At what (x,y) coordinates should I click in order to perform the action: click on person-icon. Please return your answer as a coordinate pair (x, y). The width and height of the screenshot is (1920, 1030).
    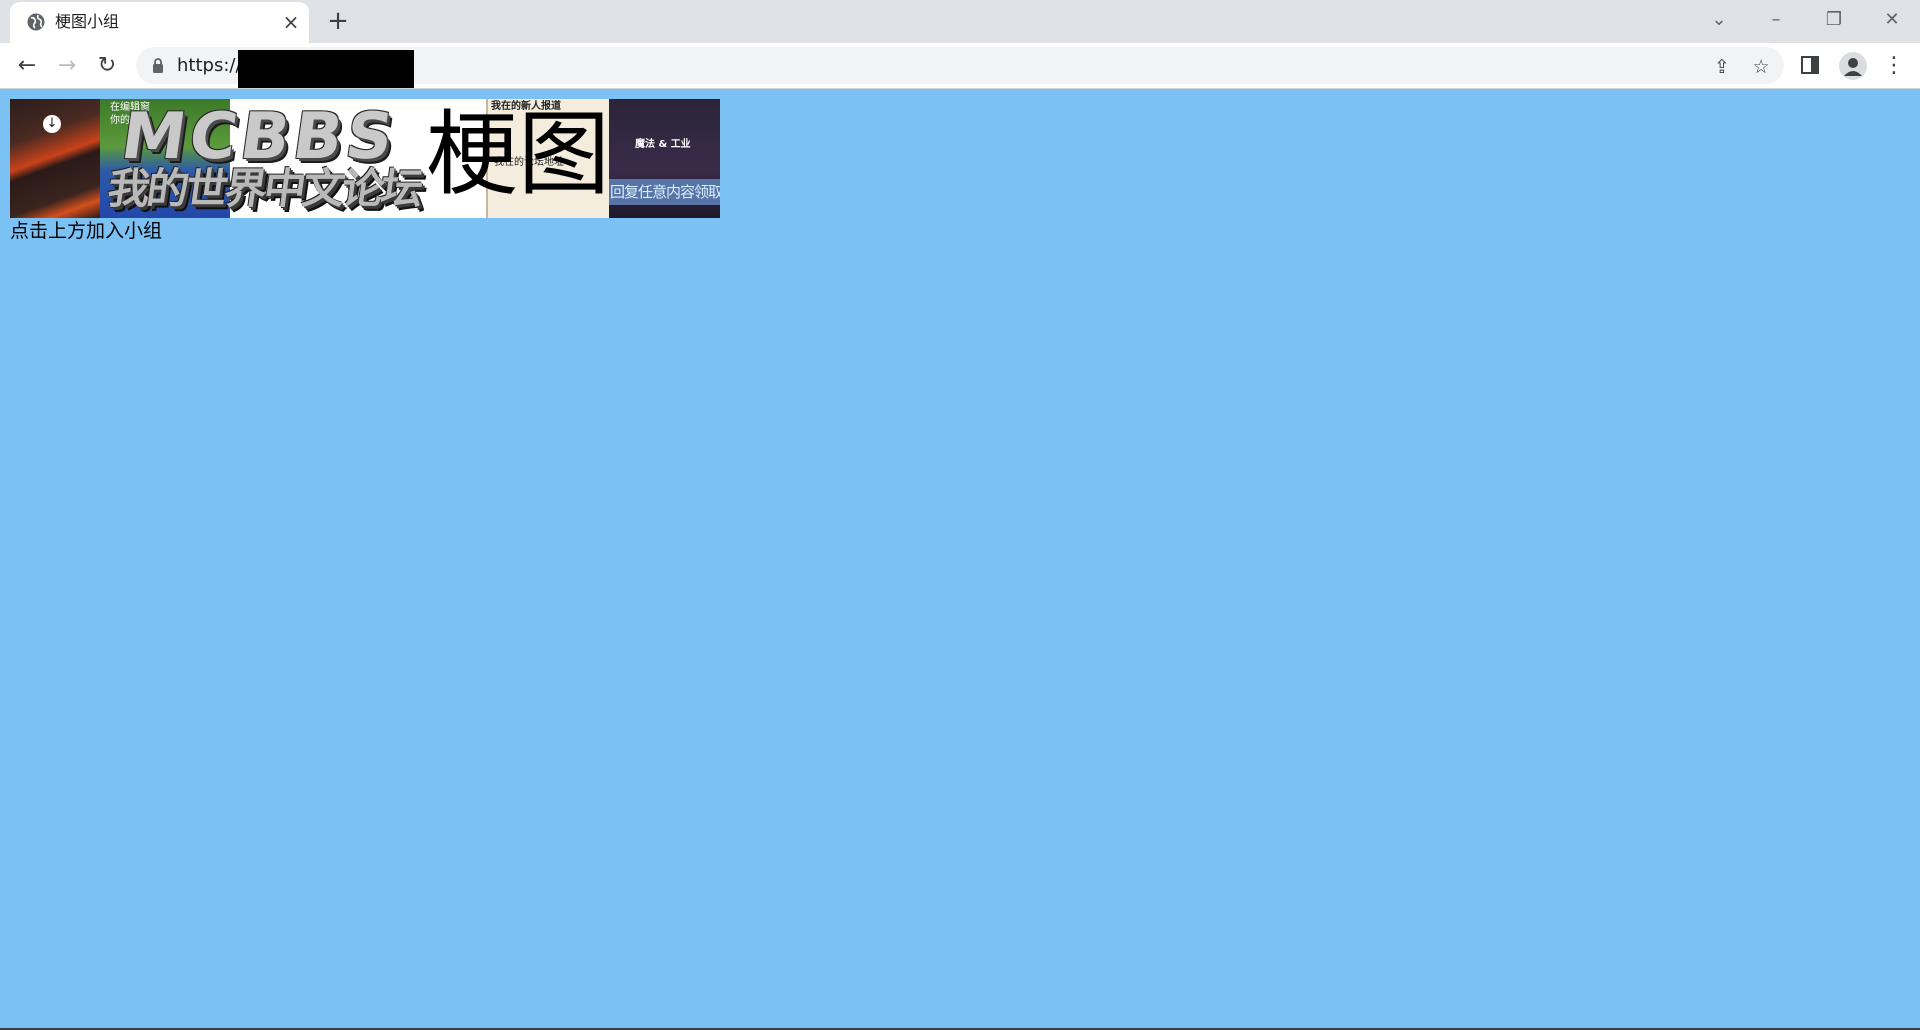
    Looking at the image, I should click on (1853, 67).